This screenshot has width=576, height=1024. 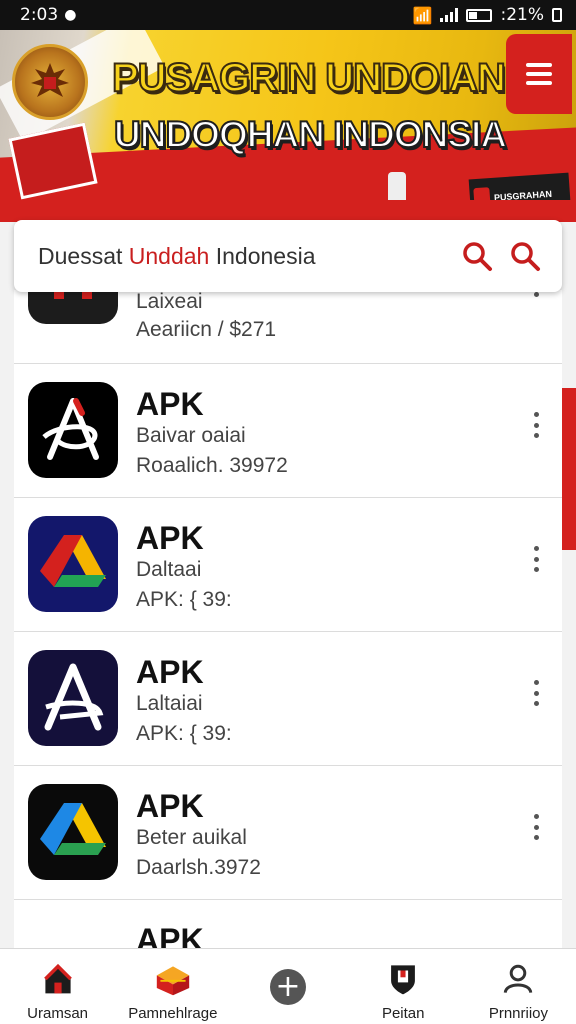 I want to click on app-meta: Daarlsh.3972, so click(x=198, y=867).